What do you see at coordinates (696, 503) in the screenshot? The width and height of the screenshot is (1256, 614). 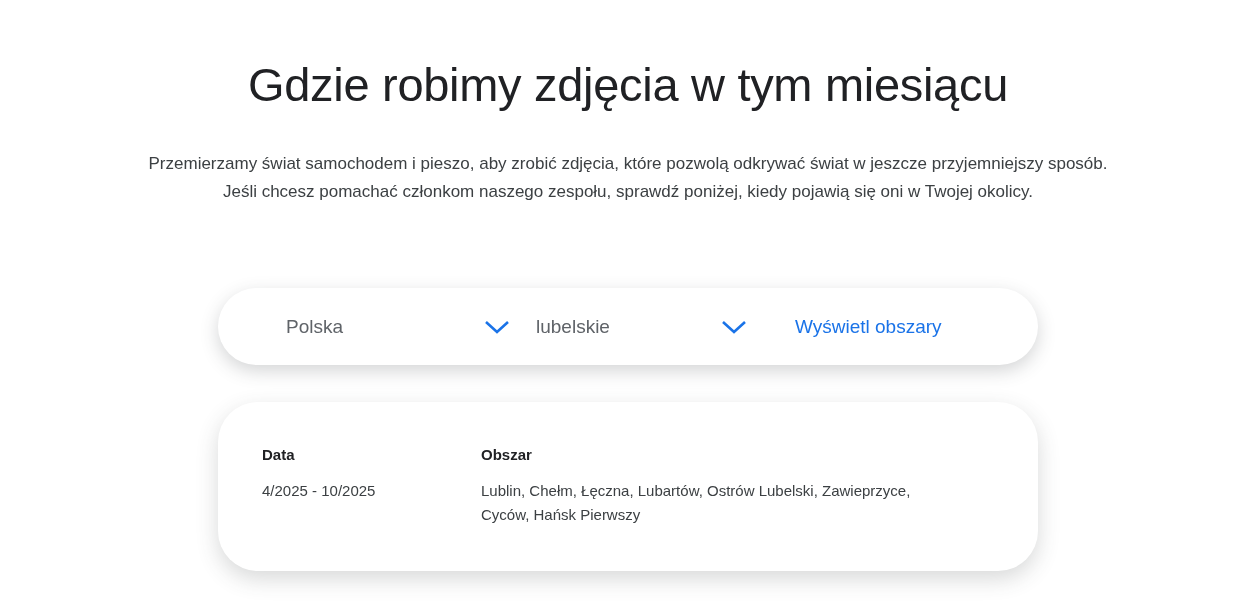 I see `table-cell-text: Lublin, Chełm, Łęczna, Lubartów, Ostrów Lubelski, Zawieprzyce, Cyców, Hańsk Pierwszy` at bounding box center [696, 503].